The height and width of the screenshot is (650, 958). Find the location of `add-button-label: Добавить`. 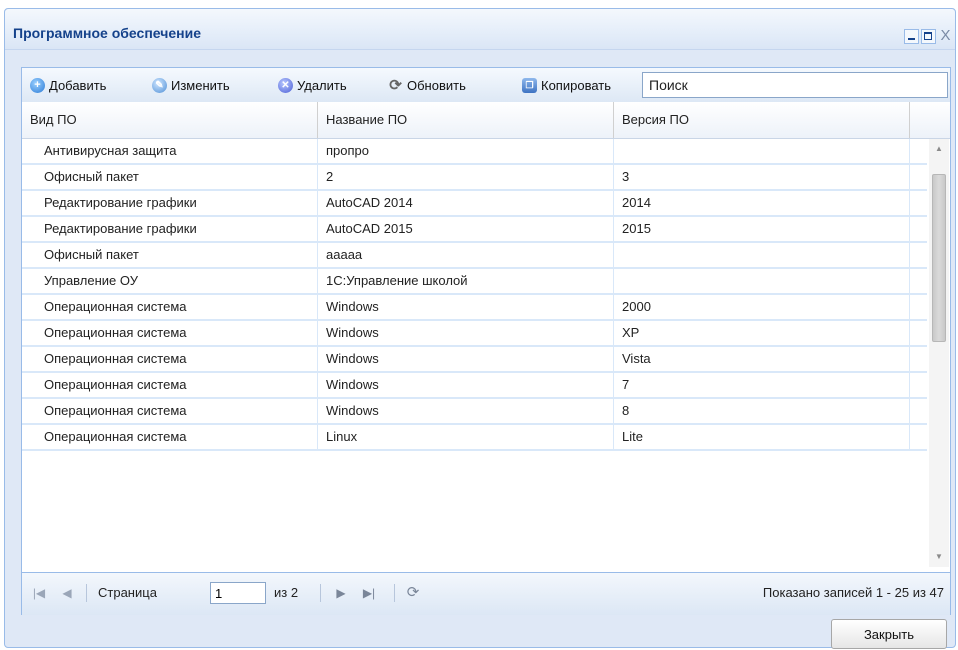

add-button-label: Добавить is located at coordinates (78, 85).